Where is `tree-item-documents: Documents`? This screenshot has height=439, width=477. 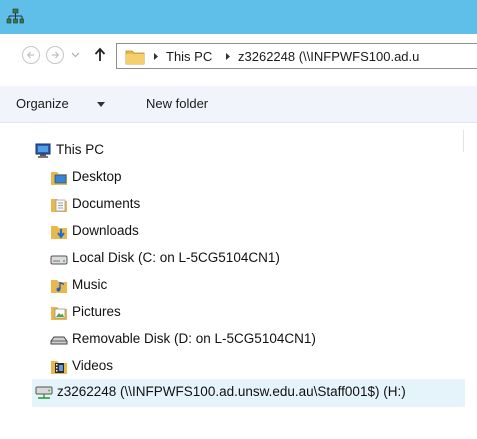 tree-item-documents: Documents is located at coordinates (200, 205).